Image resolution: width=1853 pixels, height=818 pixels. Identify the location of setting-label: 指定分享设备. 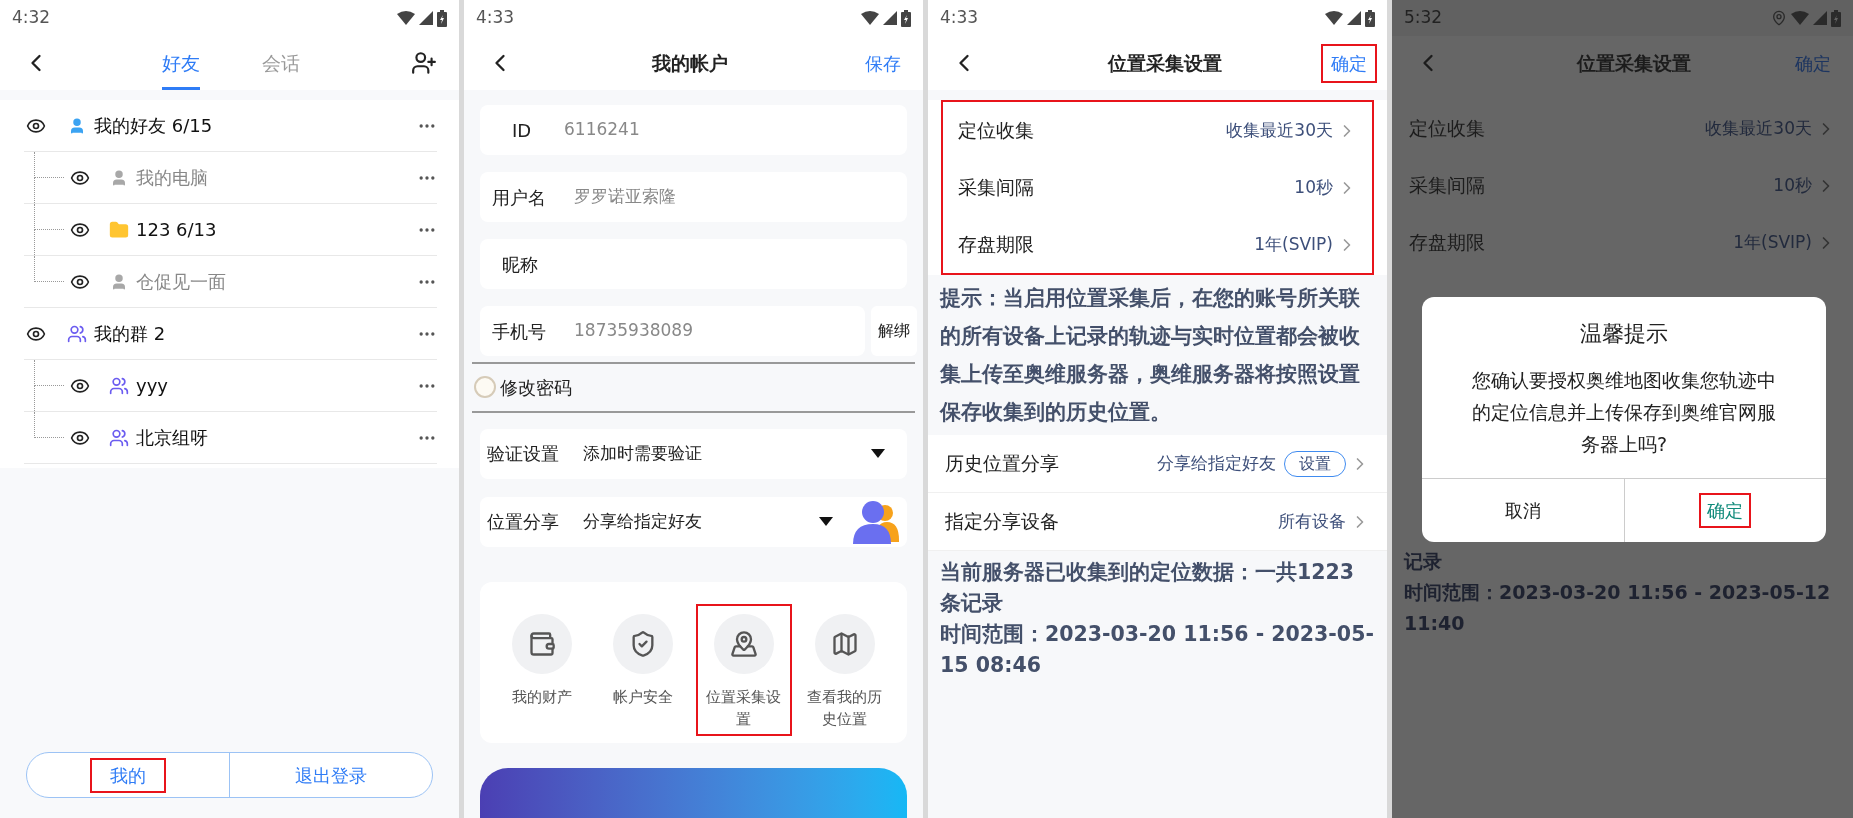
(1002, 522).